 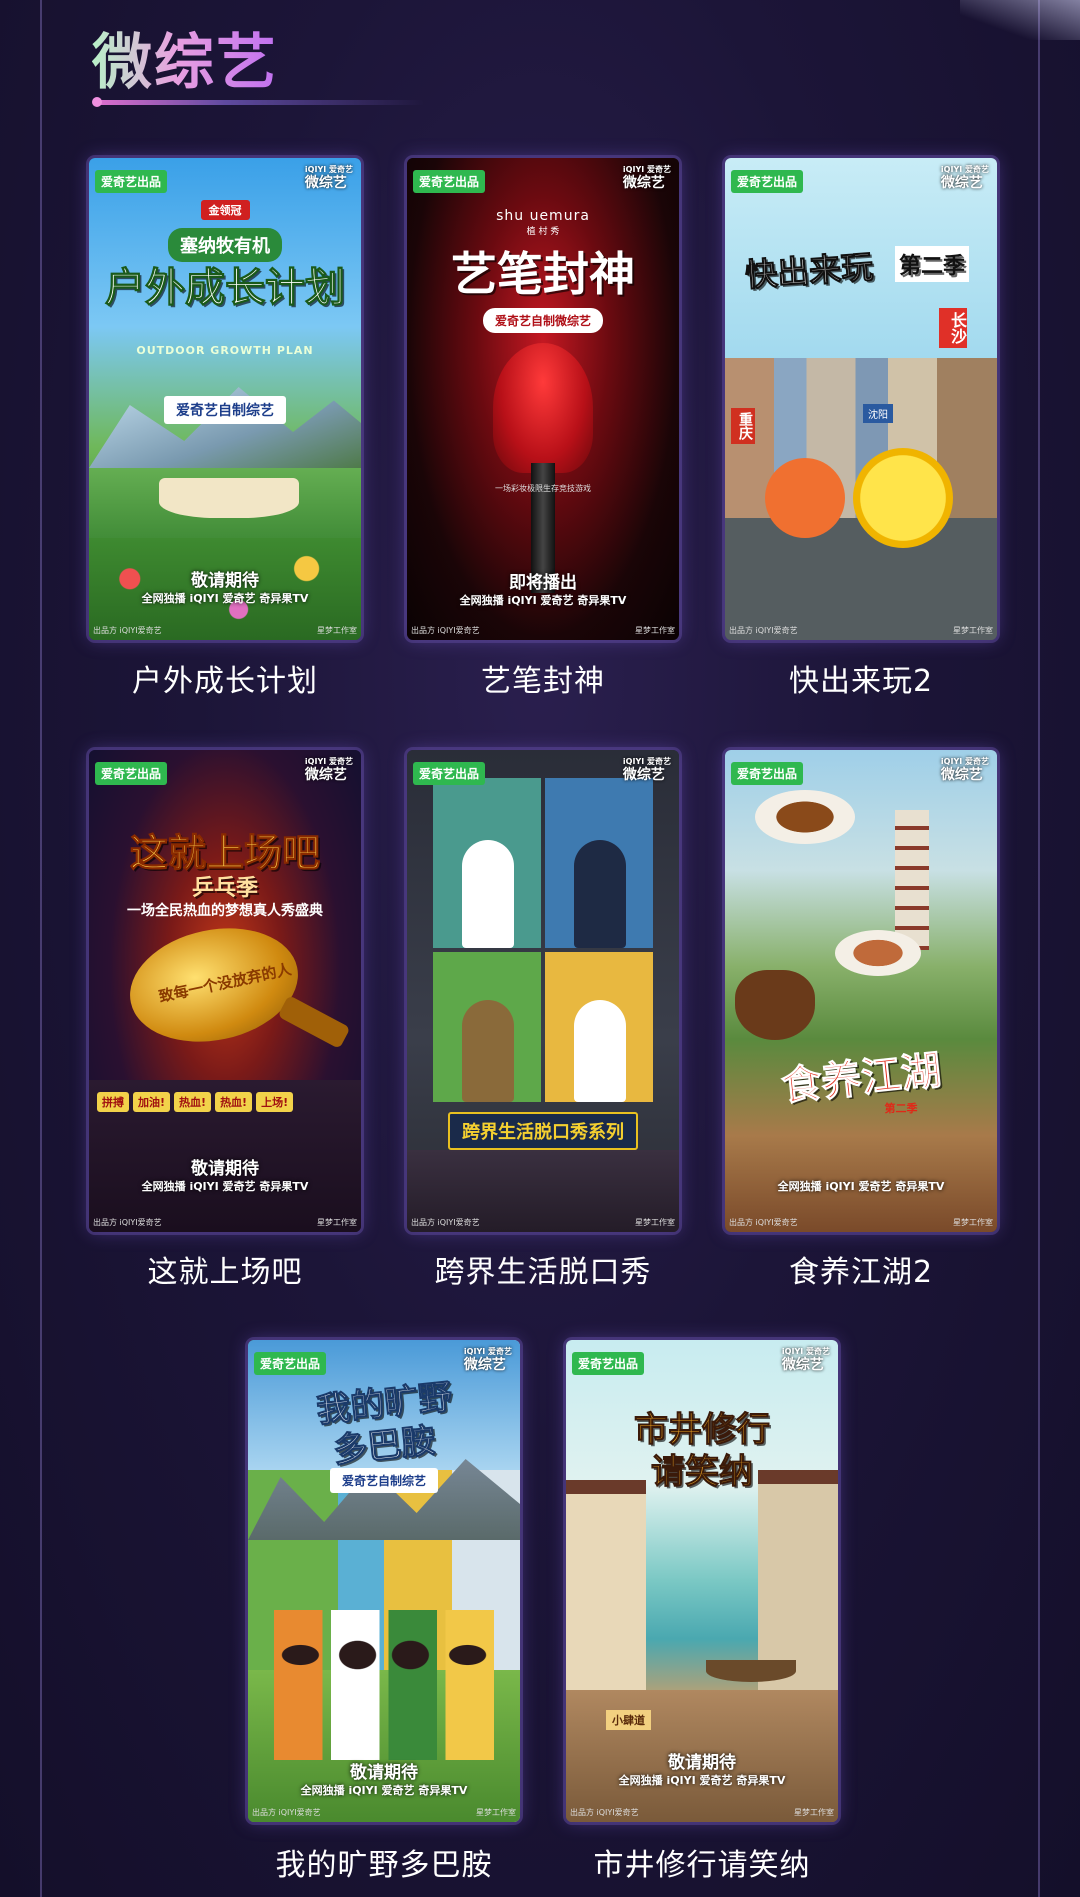 I want to click on boat, so click(x=751, y=1671).